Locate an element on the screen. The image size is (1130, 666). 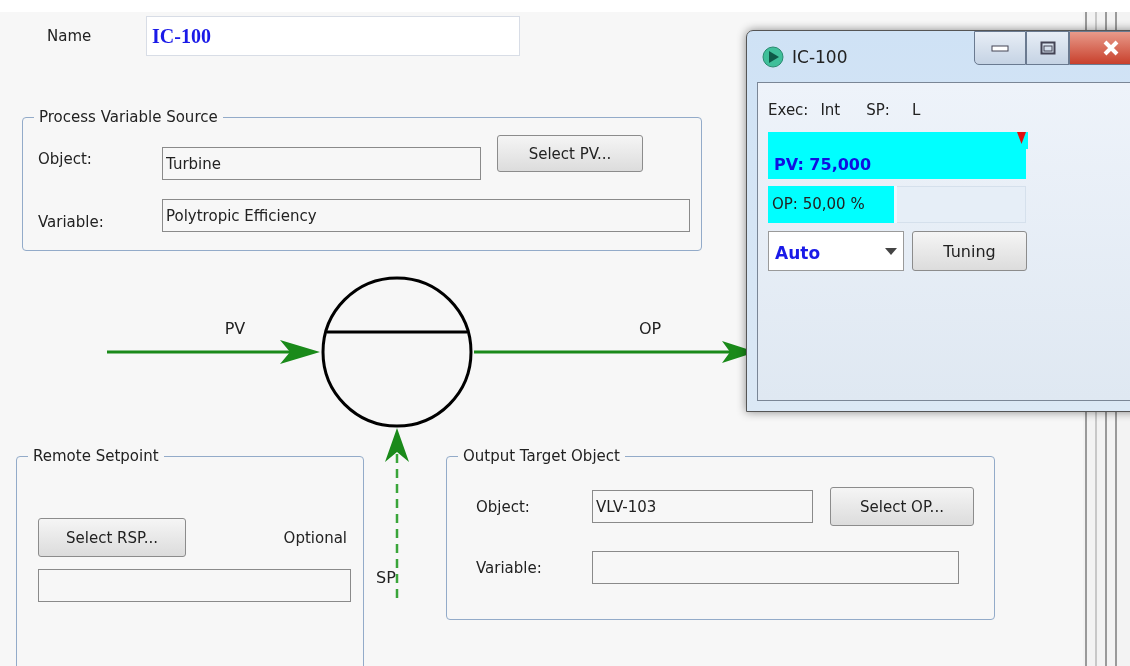
close-icon is located at coordinates (1111, 48).